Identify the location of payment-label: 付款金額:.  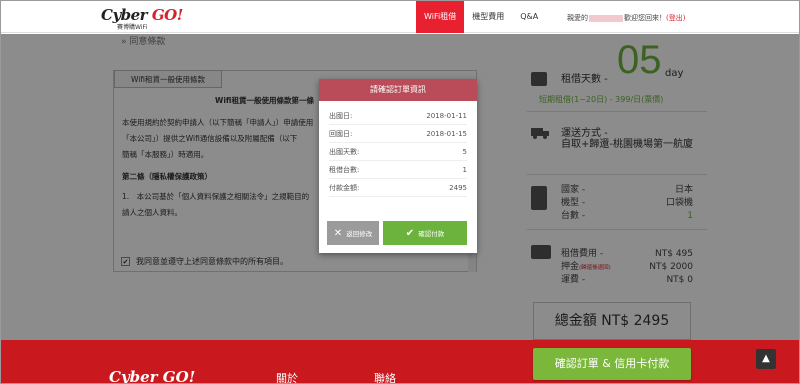
(344, 188).